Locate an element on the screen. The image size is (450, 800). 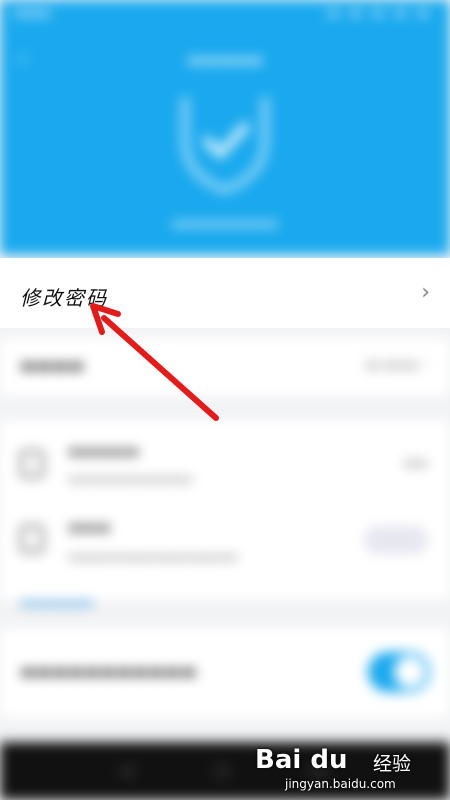
baidu-logo: Bai du is located at coordinates (301, 760).